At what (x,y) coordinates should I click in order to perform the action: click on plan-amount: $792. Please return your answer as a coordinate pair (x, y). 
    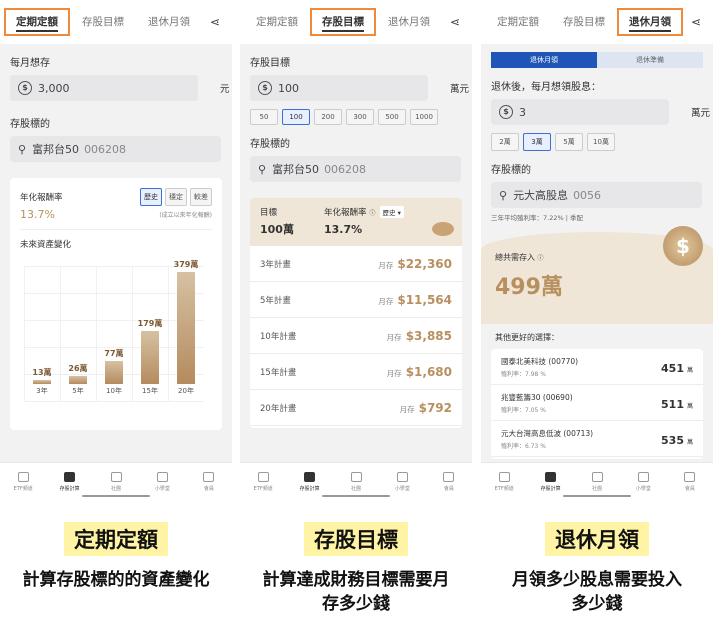
    Looking at the image, I should click on (435, 407).